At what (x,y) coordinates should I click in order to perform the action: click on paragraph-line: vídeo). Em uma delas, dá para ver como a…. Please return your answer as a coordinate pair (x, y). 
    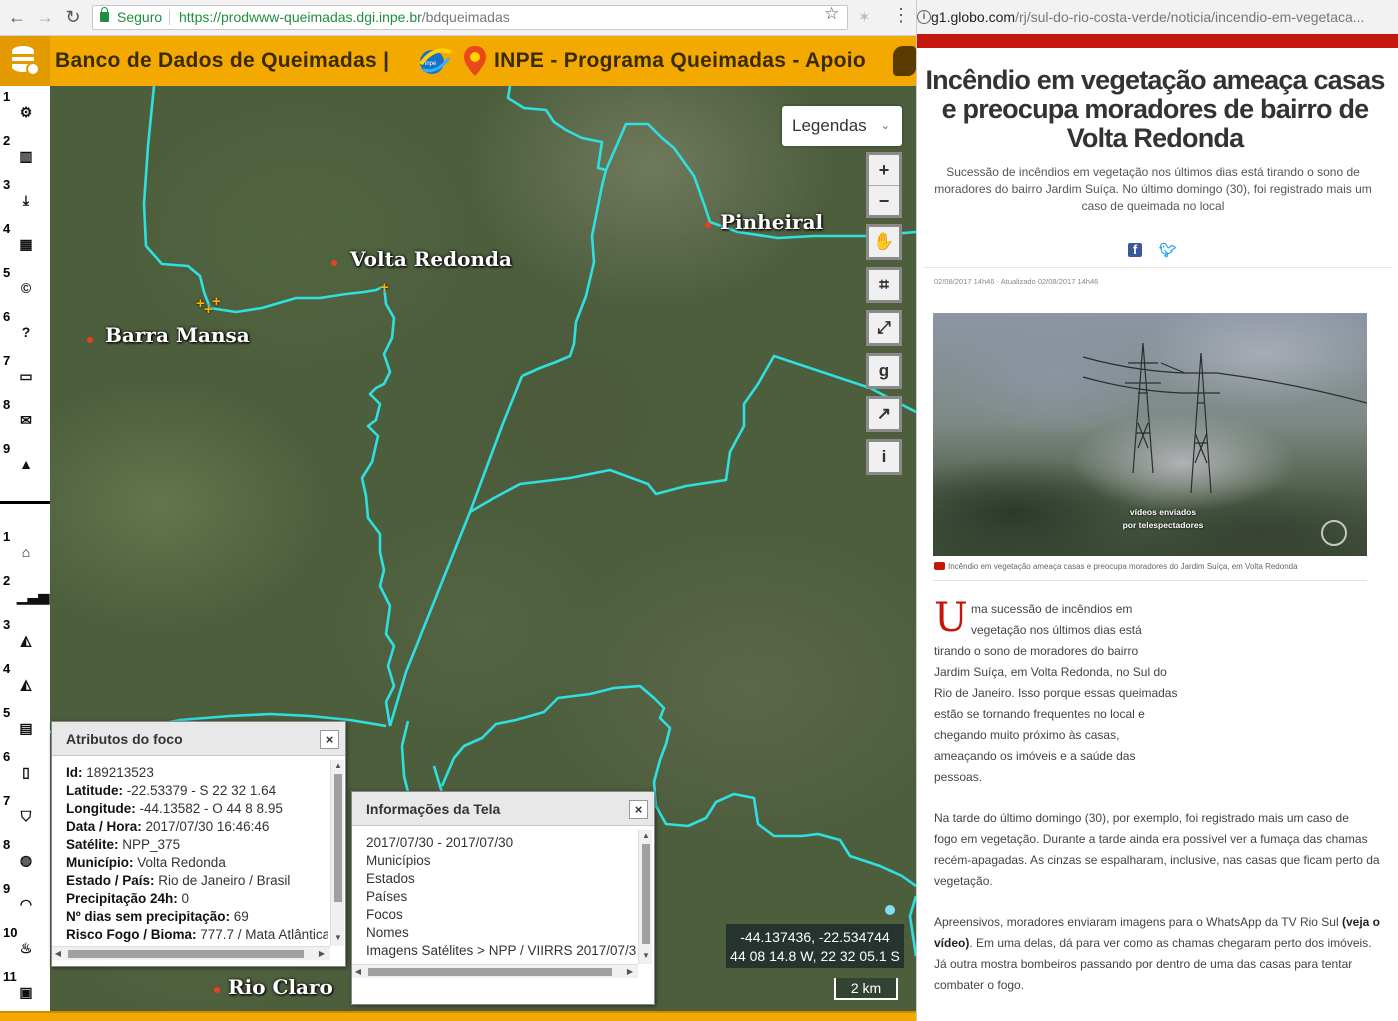
    Looking at the image, I should click on (1164, 943).